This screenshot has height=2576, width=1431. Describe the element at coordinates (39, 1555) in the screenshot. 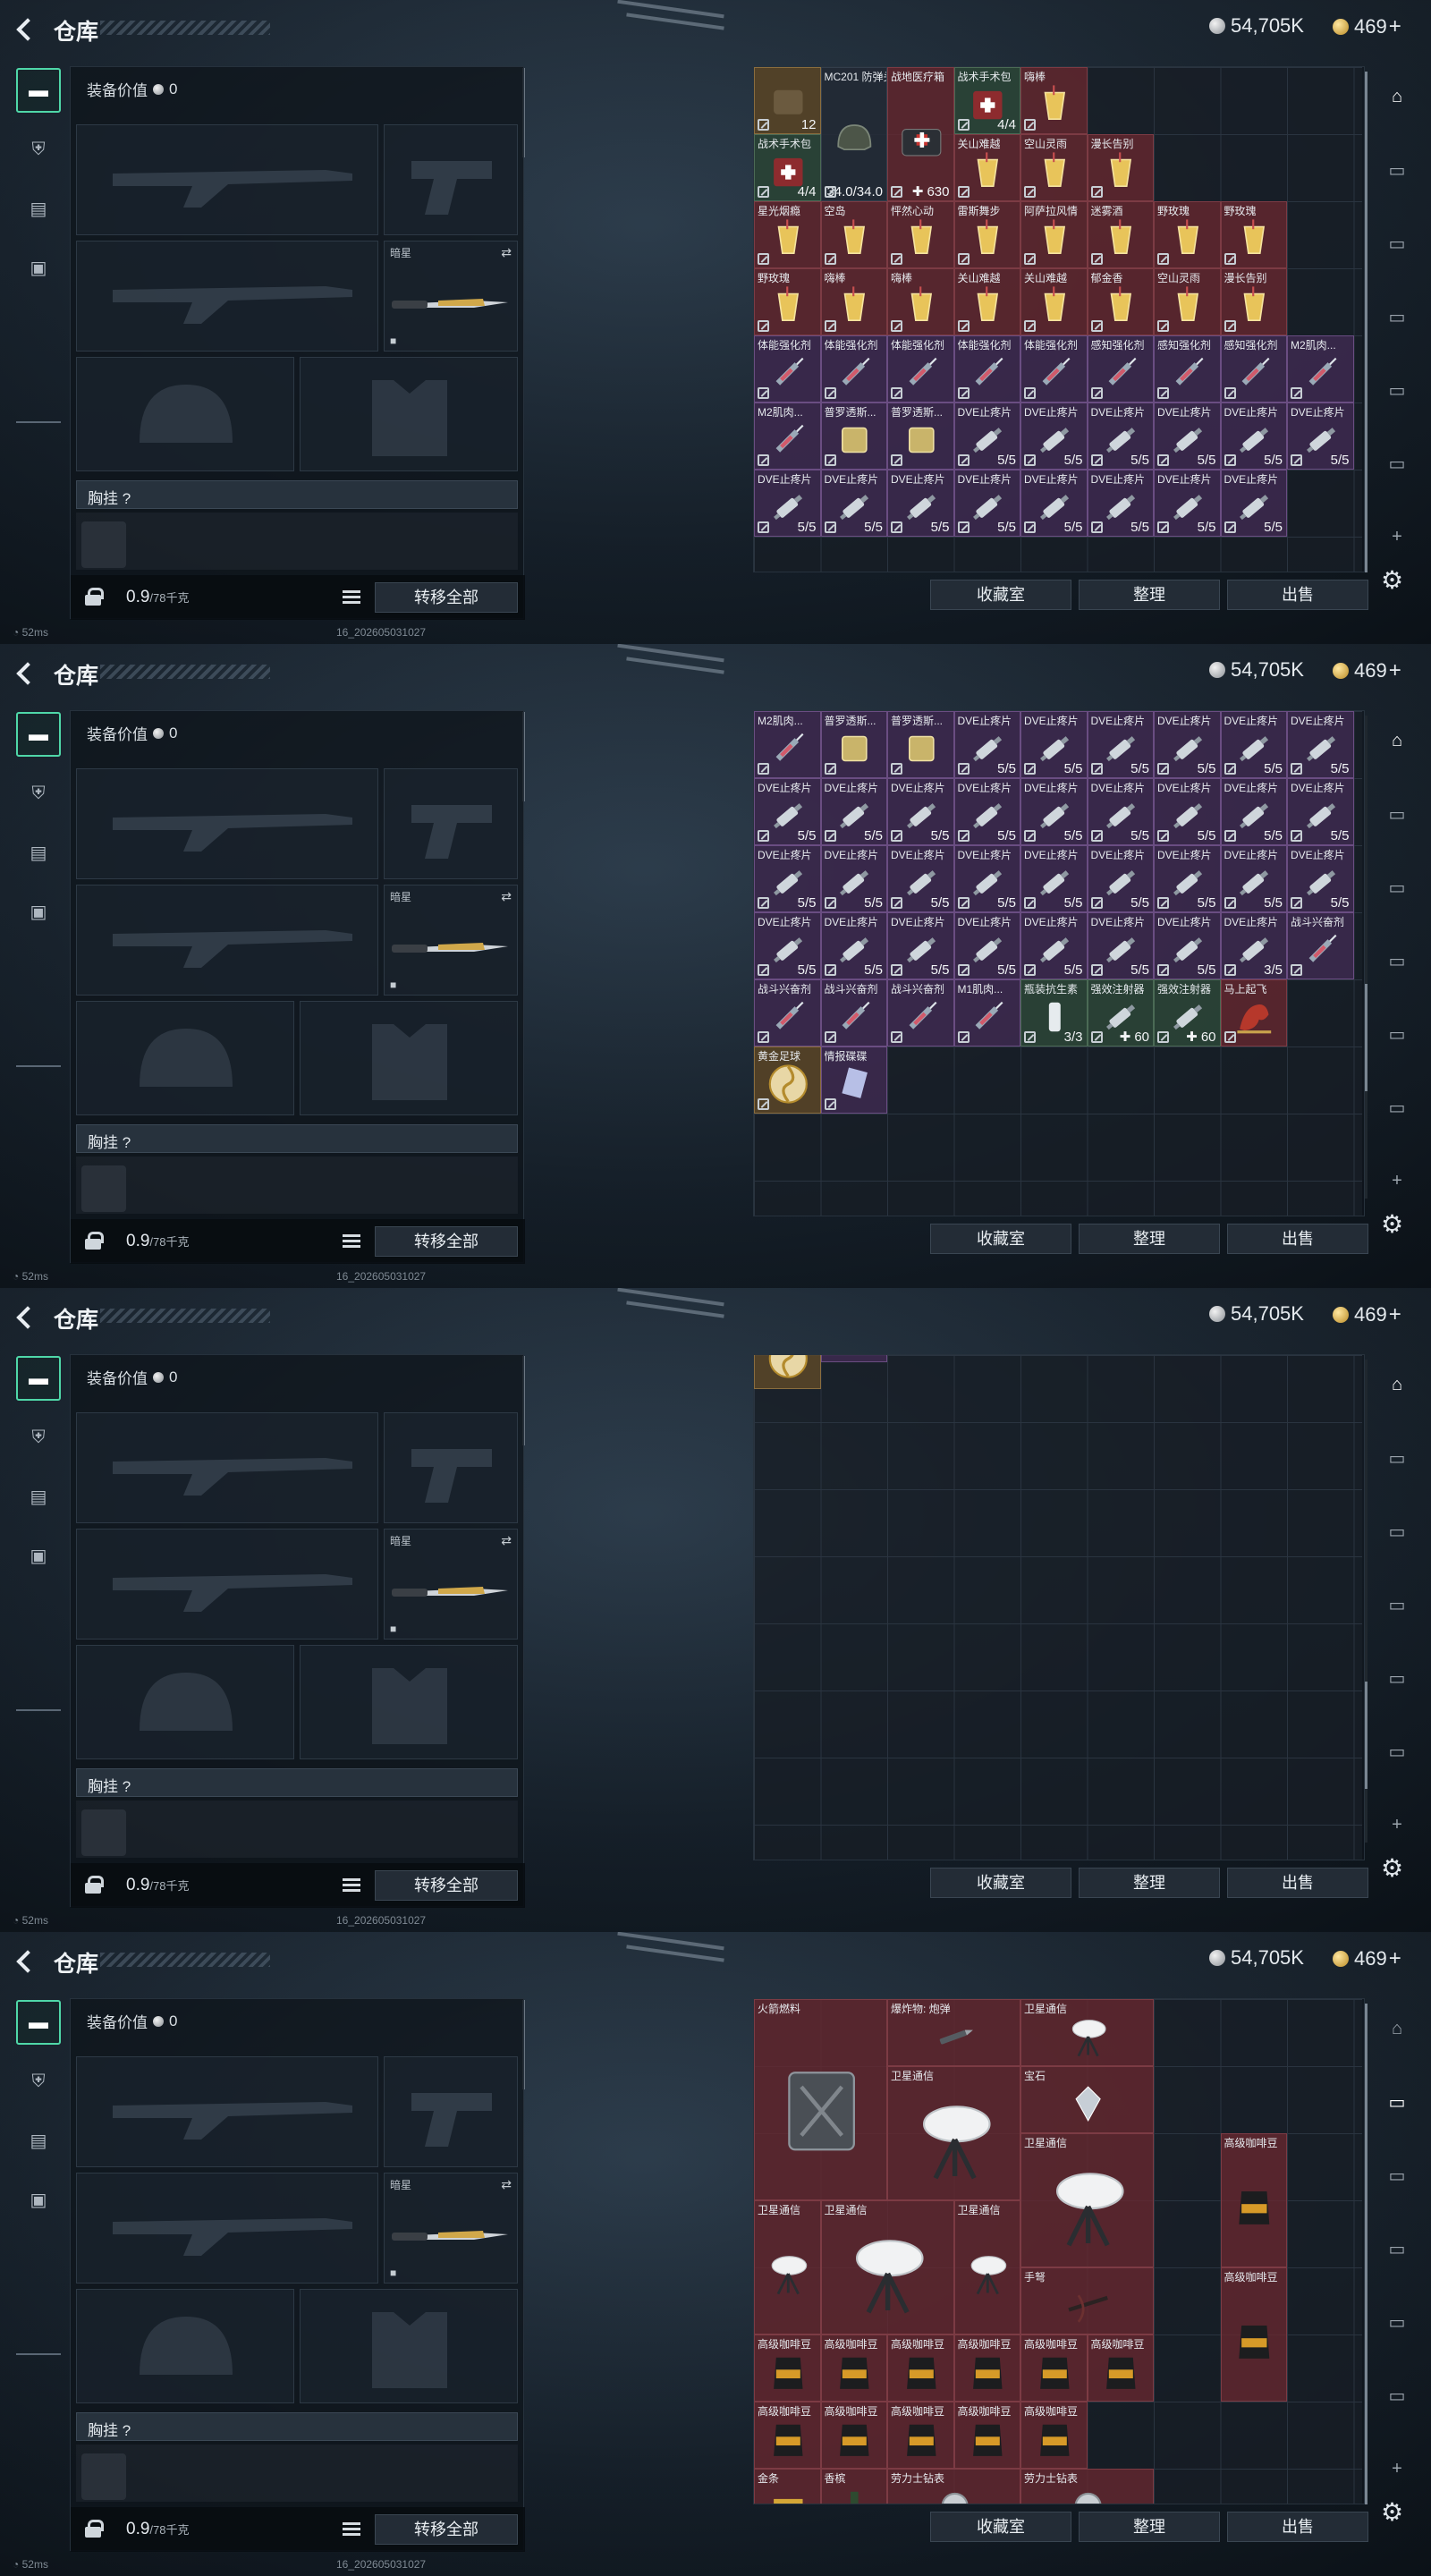

I see `rail-briefcase: ▣` at that location.